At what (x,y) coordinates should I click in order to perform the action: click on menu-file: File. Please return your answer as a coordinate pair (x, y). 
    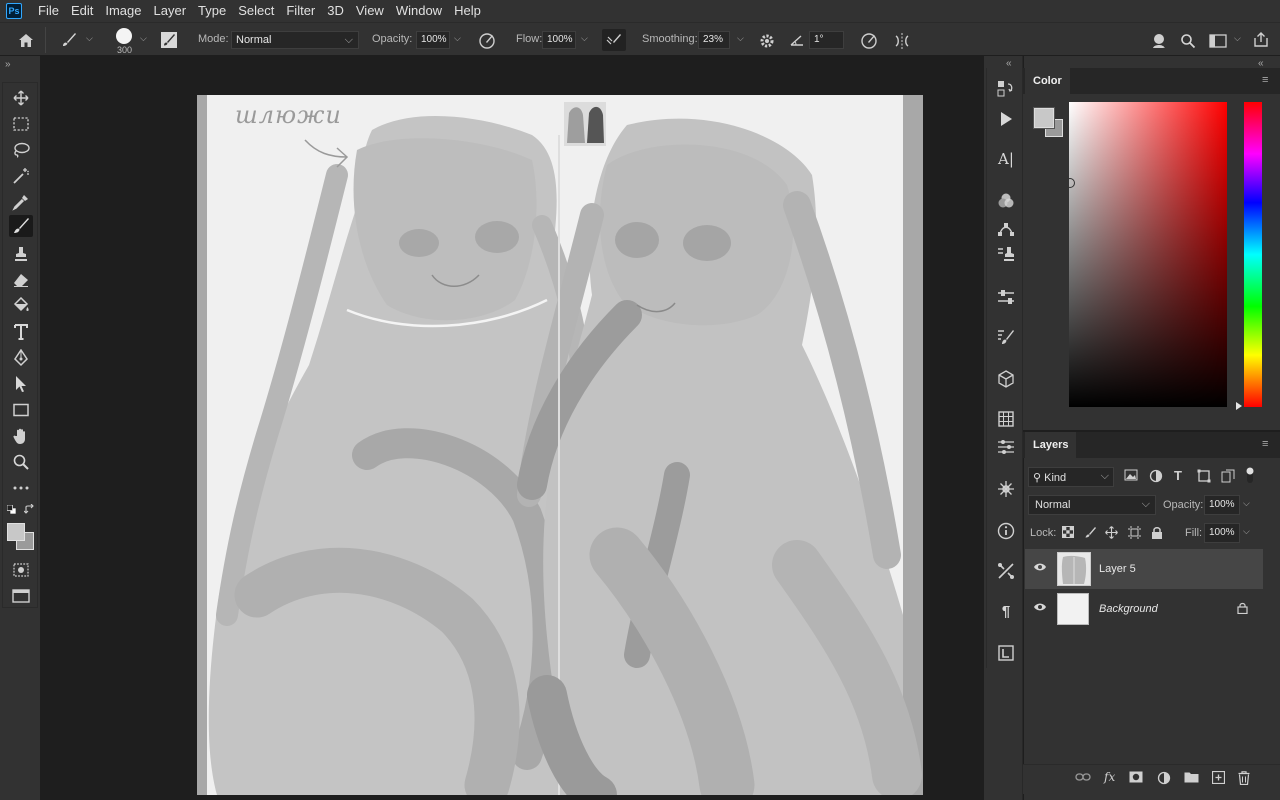
    Looking at the image, I should click on (48, 11).